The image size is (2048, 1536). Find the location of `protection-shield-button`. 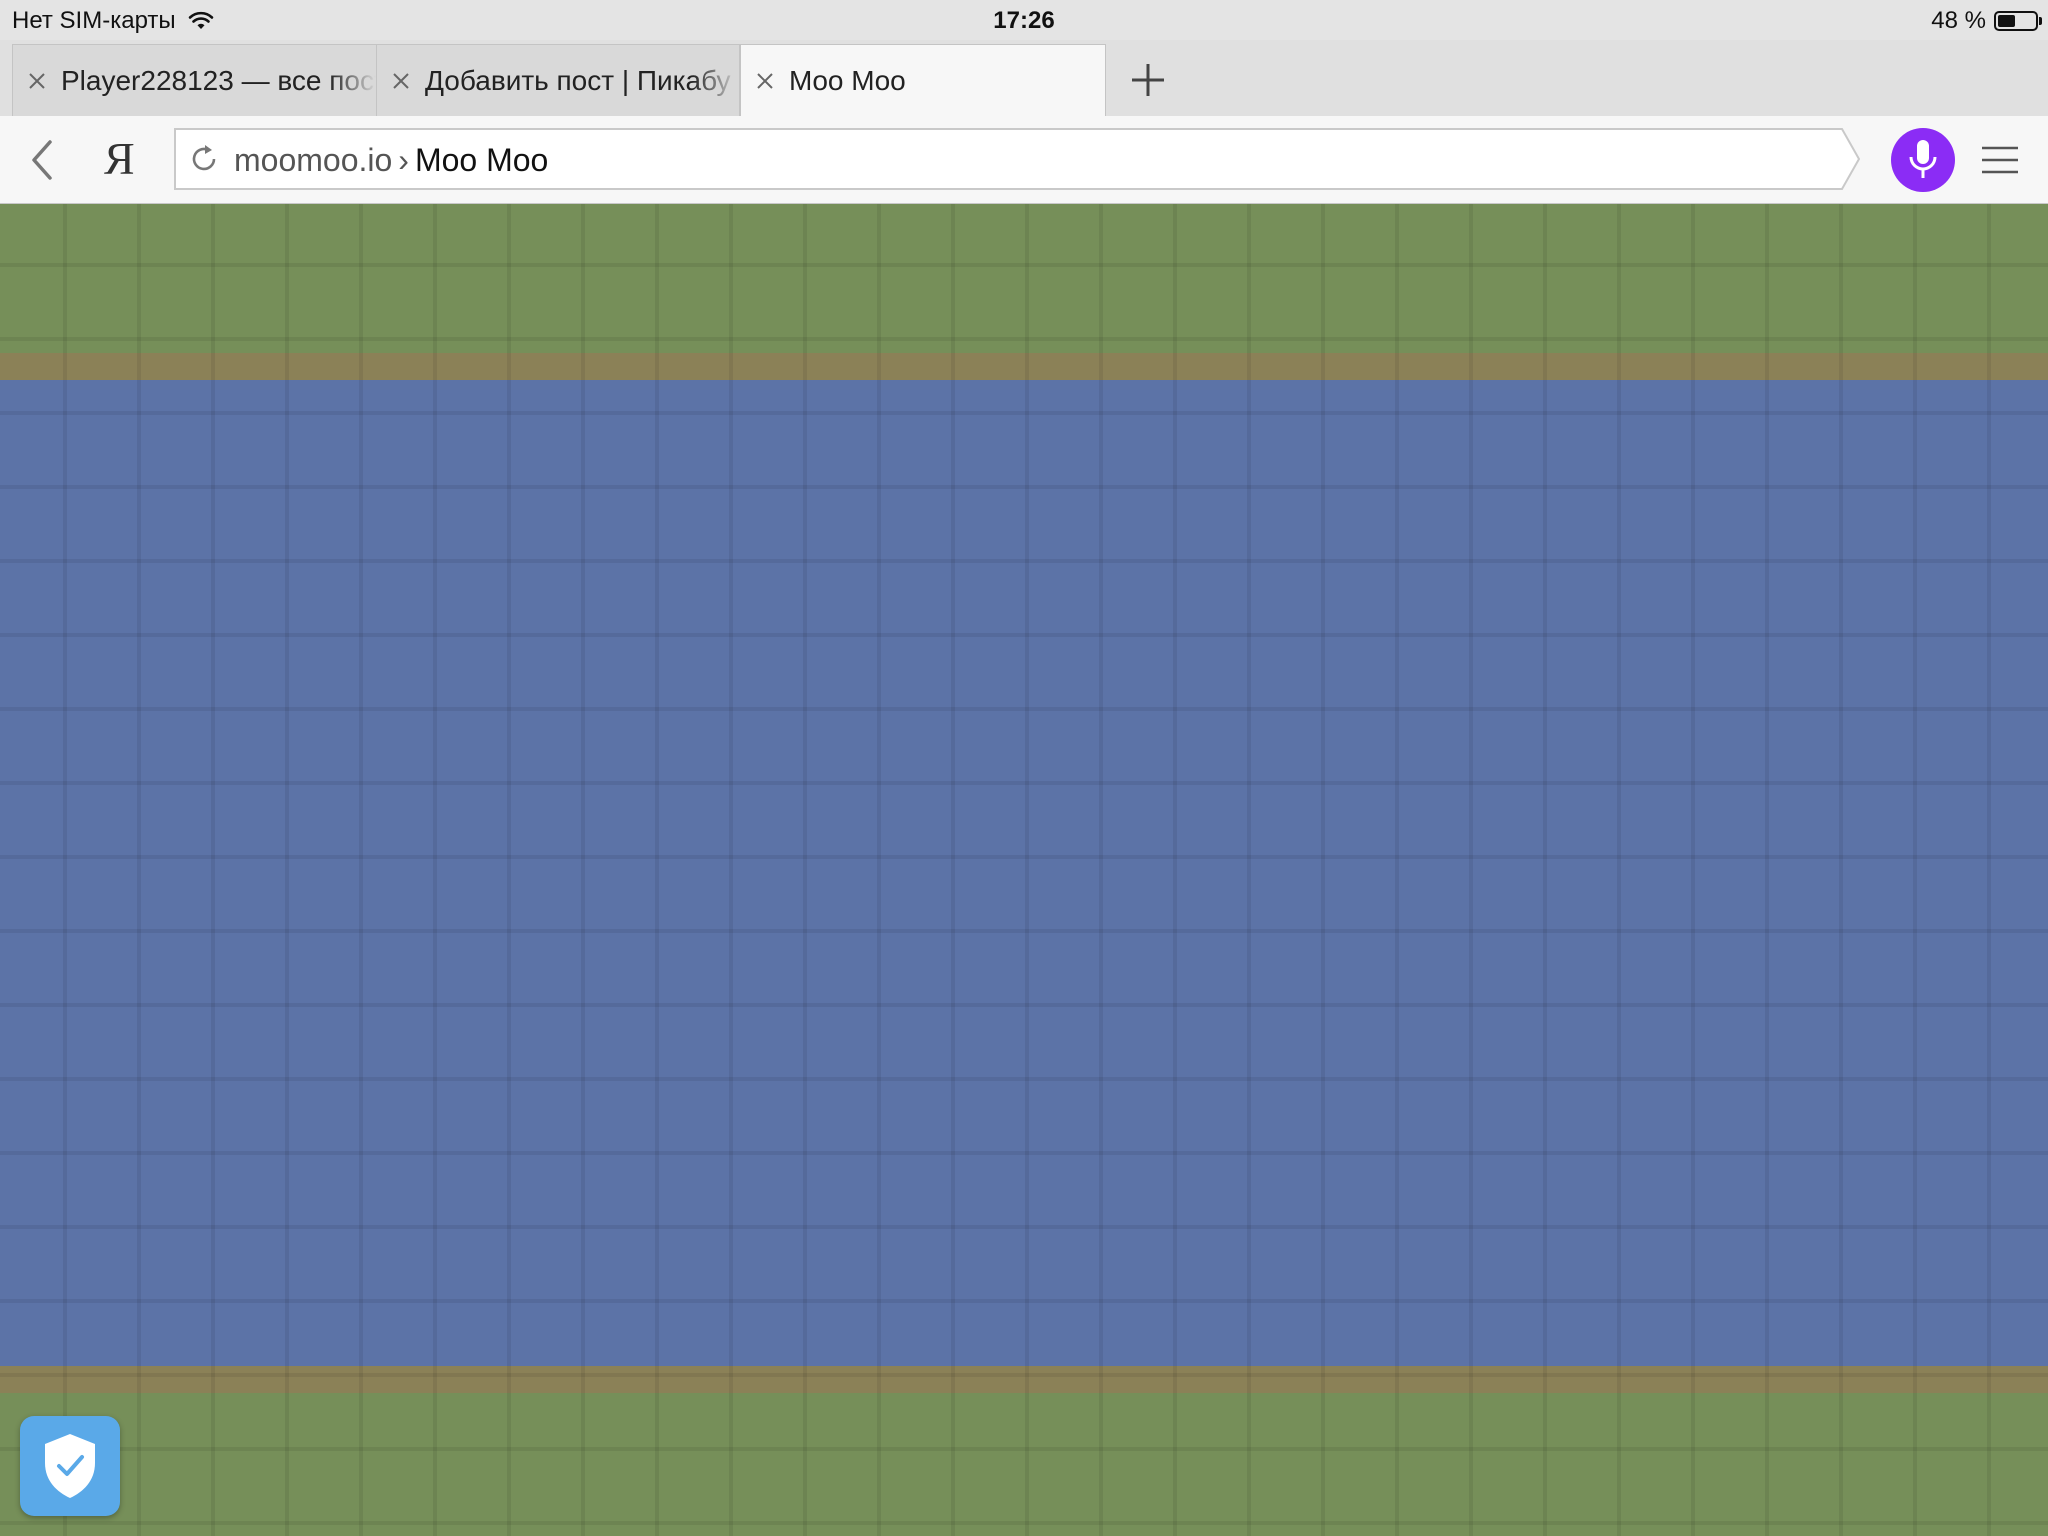

protection-shield-button is located at coordinates (70, 1466).